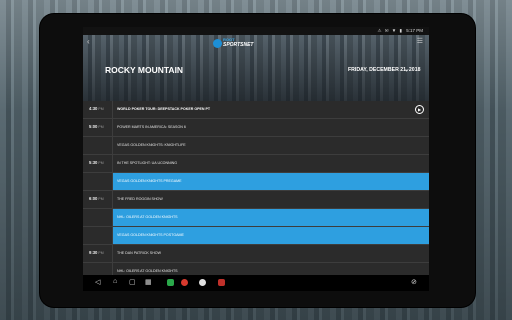  Describe the element at coordinates (420, 41) in the screenshot. I see `menu-icon: ☰` at that location.